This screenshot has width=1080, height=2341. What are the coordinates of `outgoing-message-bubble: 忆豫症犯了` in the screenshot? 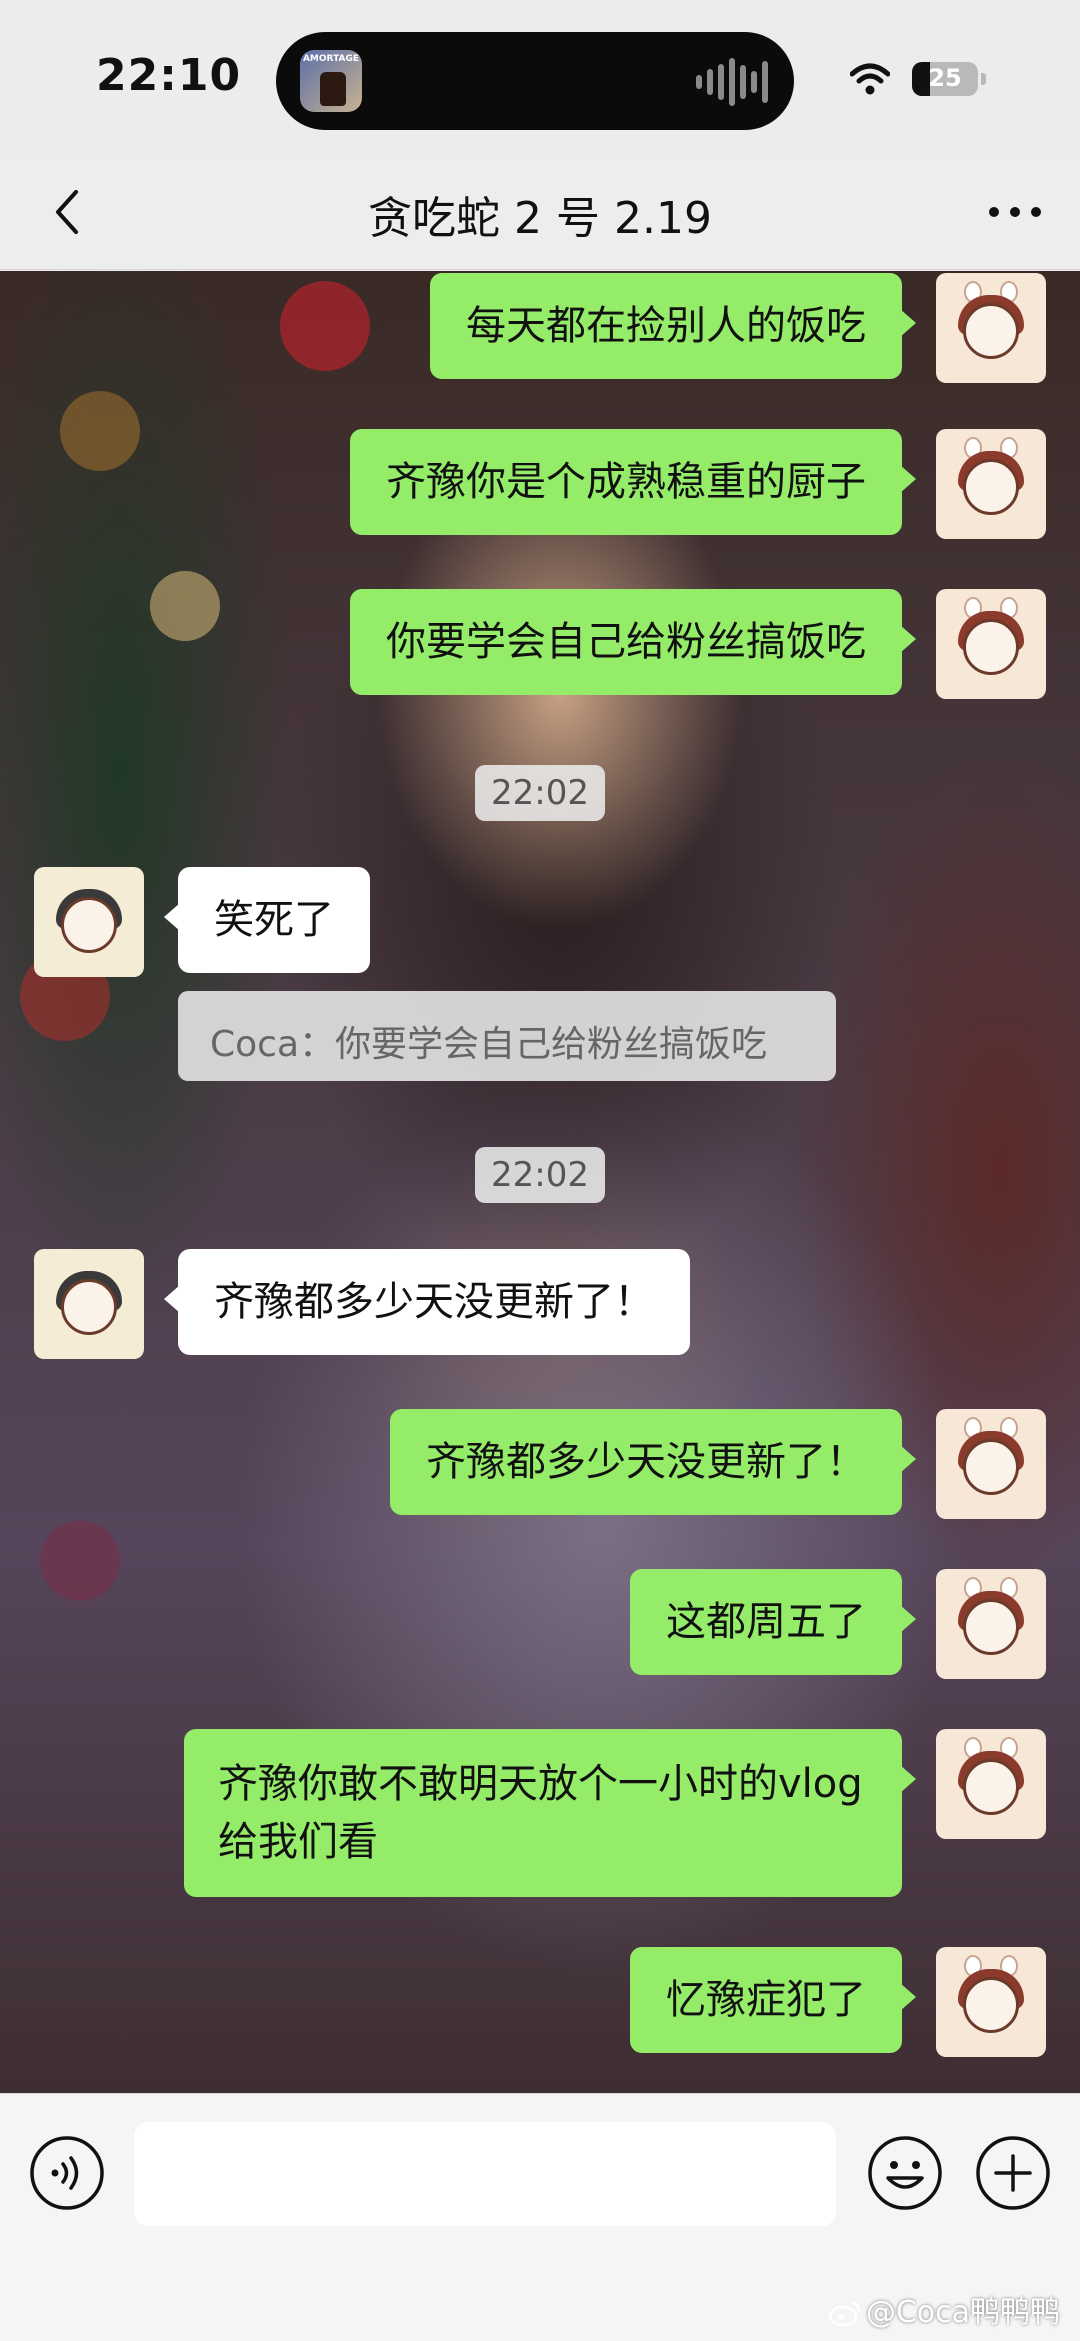 It's located at (773, 2000).